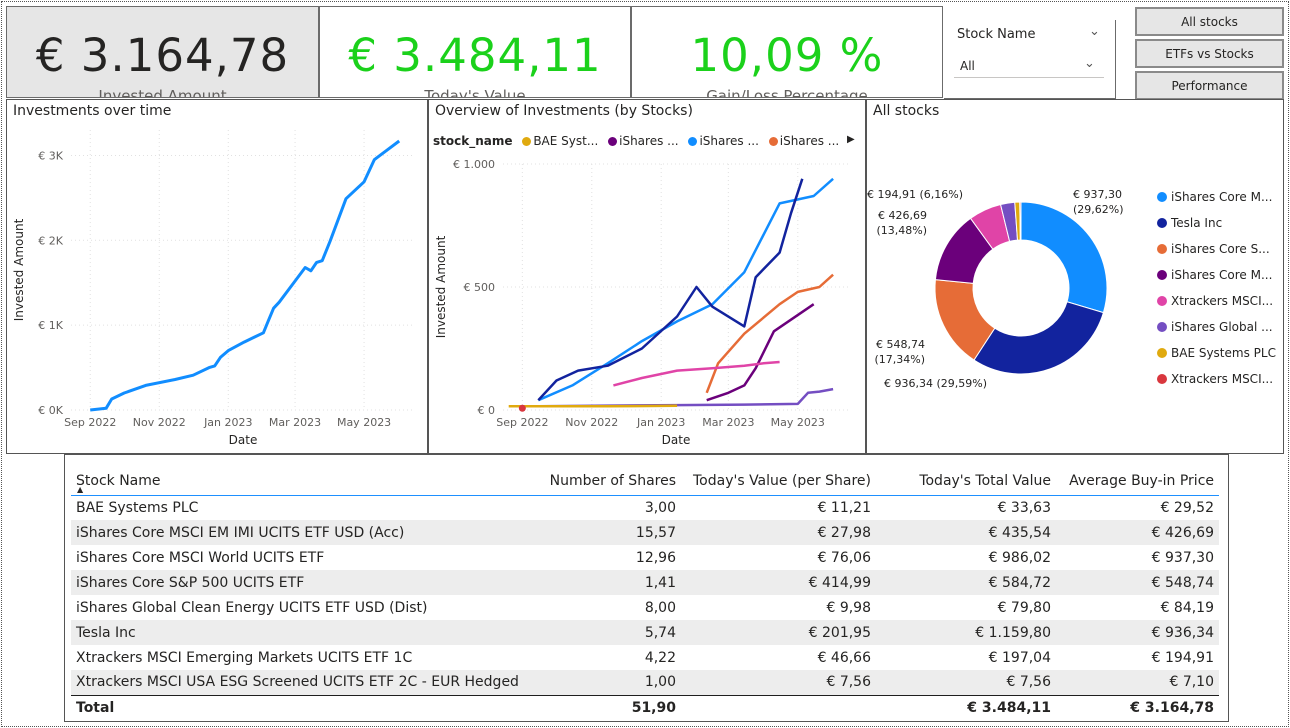  Describe the element at coordinates (1182, 657) in the screenshot. I see `table-cell: € 194,91` at that location.